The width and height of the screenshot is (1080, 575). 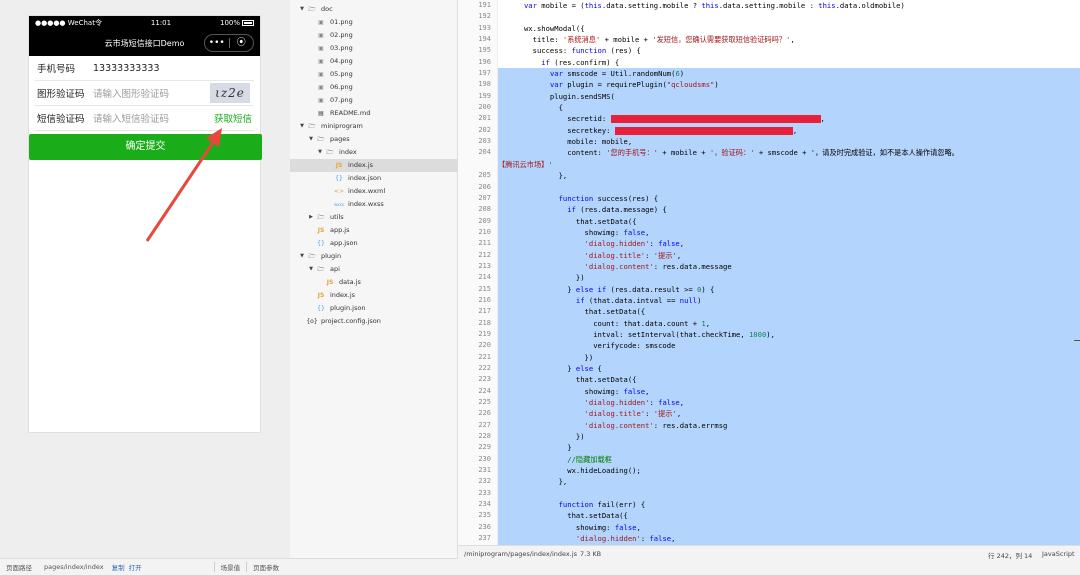 I want to click on tree-item-04-png: ▣ 04.png, so click(x=373, y=61).